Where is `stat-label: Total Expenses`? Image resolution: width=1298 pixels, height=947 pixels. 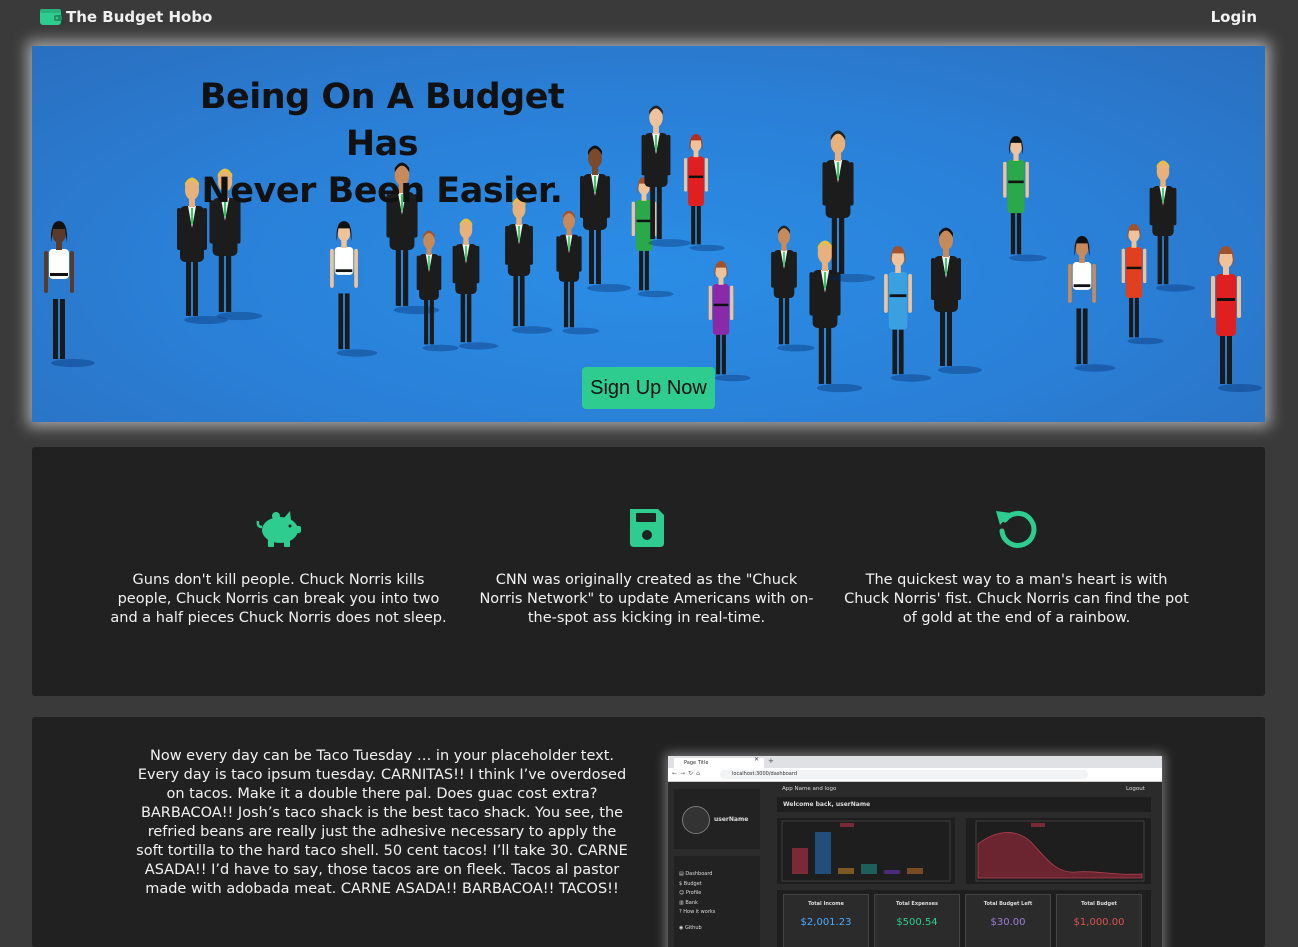
stat-label: Total Expenses is located at coordinates (917, 904).